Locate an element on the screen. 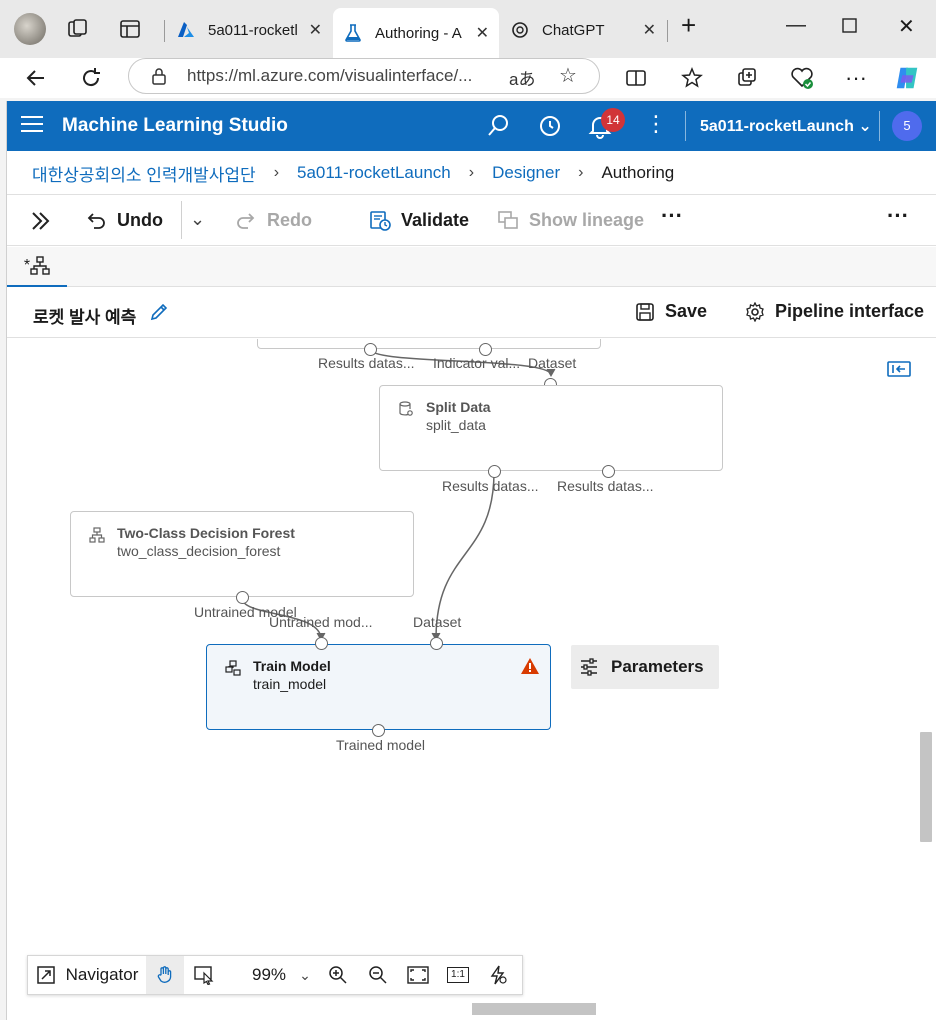  breadcrumb-designer: Designer is located at coordinates (526, 173).